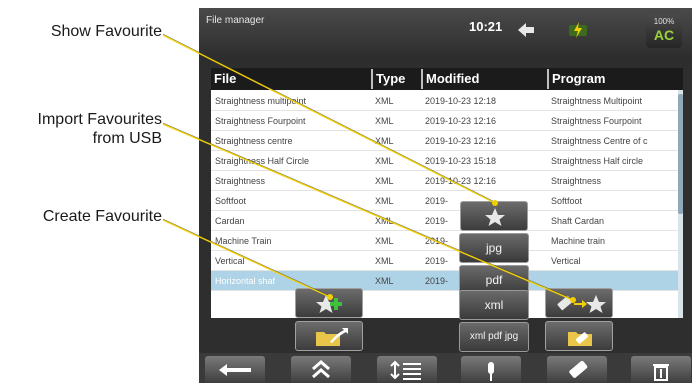 The height and width of the screenshot is (383, 692). What do you see at coordinates (231, 201) in the screenshot?
I see `cell-file: Softfoot` at bounding box center [231, 201].